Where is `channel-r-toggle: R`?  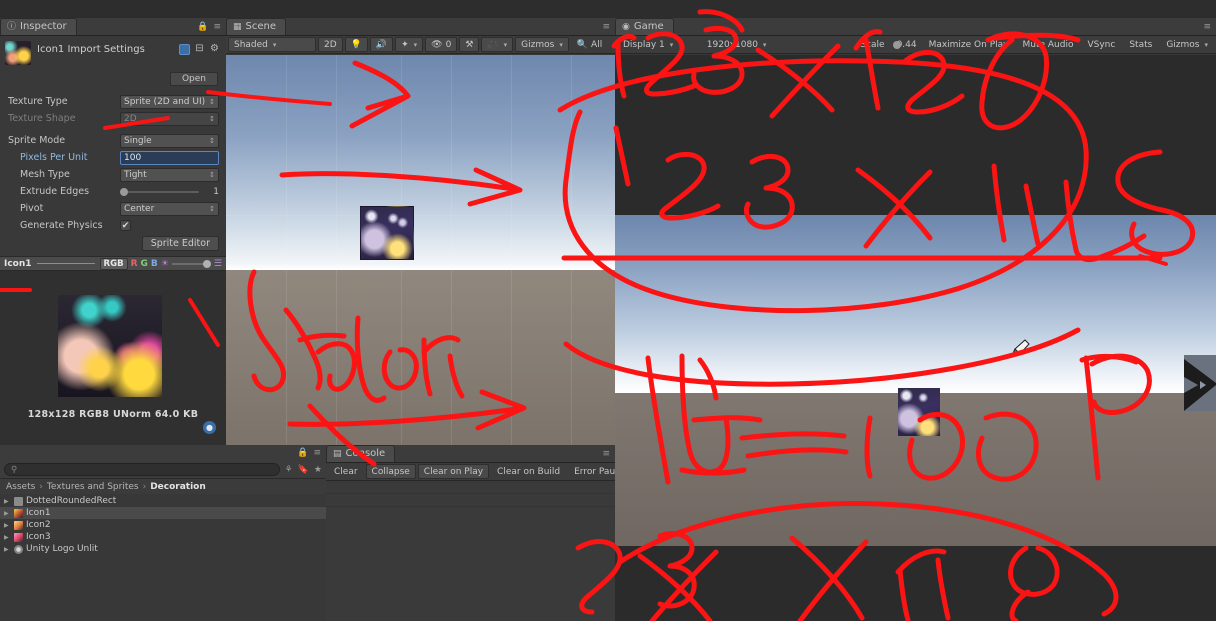 channel-r-toggle: R is located at coordinates (134, 264).